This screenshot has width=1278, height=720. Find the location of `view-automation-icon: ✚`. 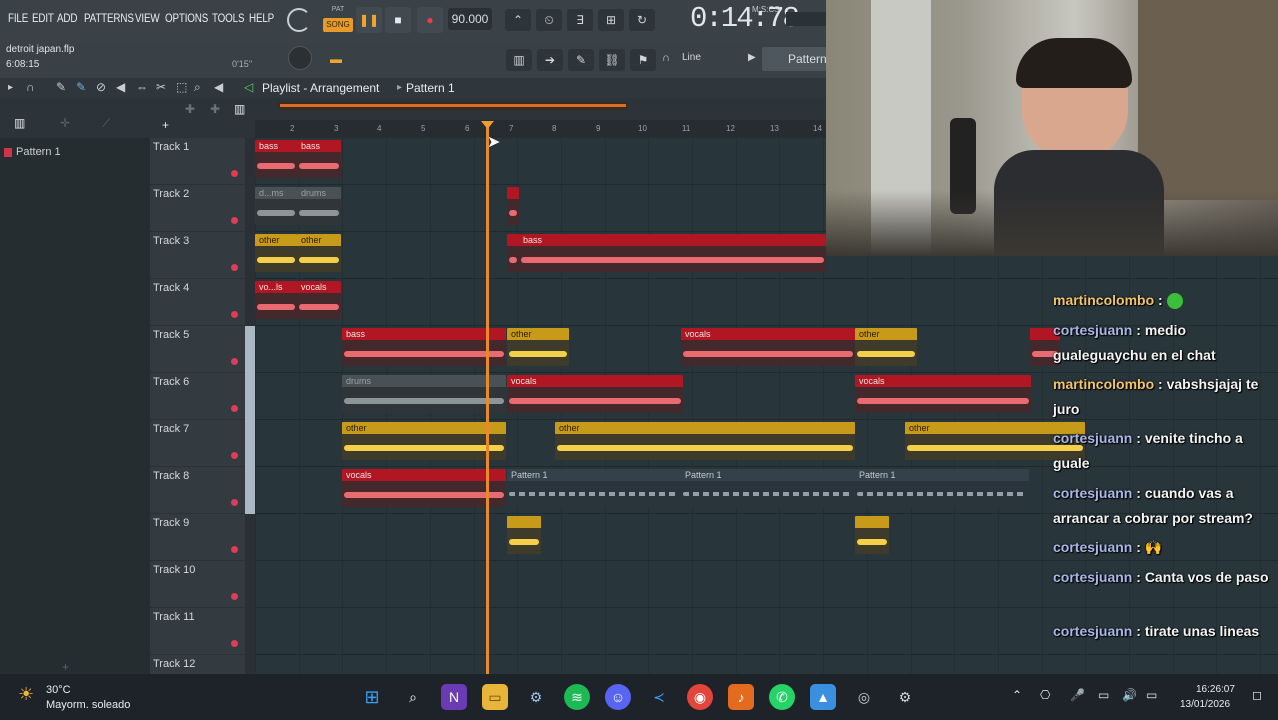

view-automation-icon: ✚ is located at coordinates (215, 109).